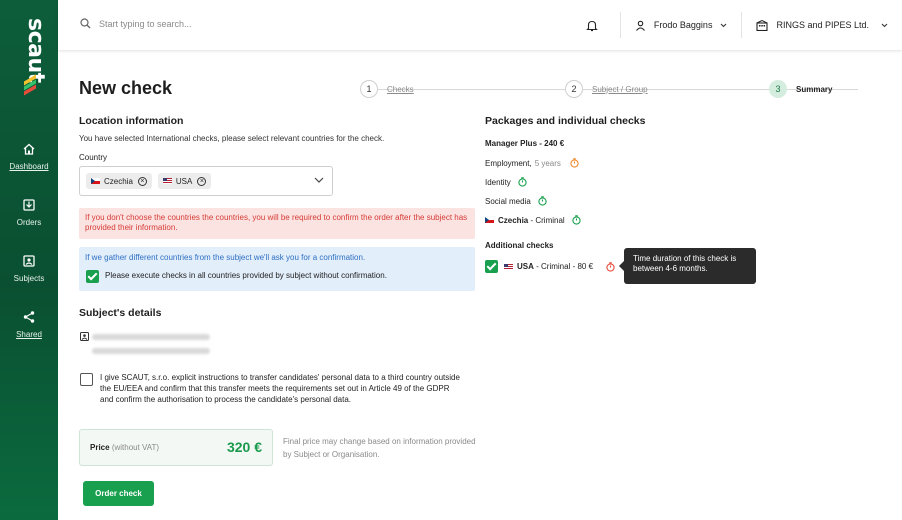 The height and width of the screenshot is (520, 902). Describe the element at coordinates (565, 266) in the screenshot. I see `item-suffix: - Criminal - 80 €` at that location.